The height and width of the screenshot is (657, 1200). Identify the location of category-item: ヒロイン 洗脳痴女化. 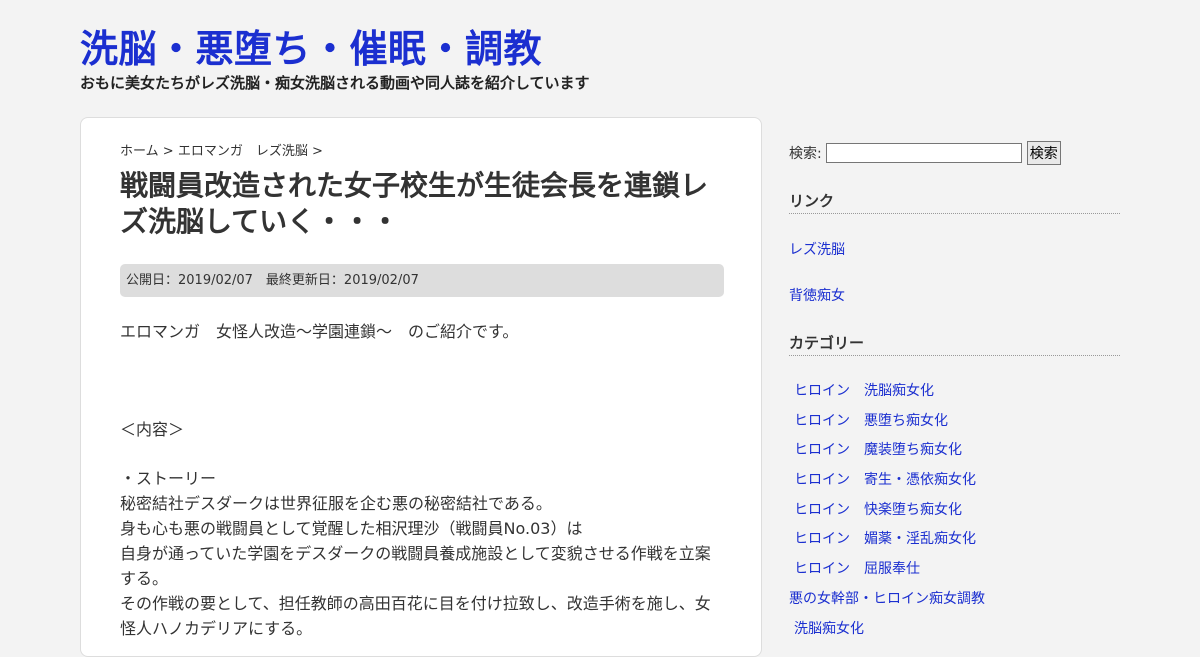
(954, 390).